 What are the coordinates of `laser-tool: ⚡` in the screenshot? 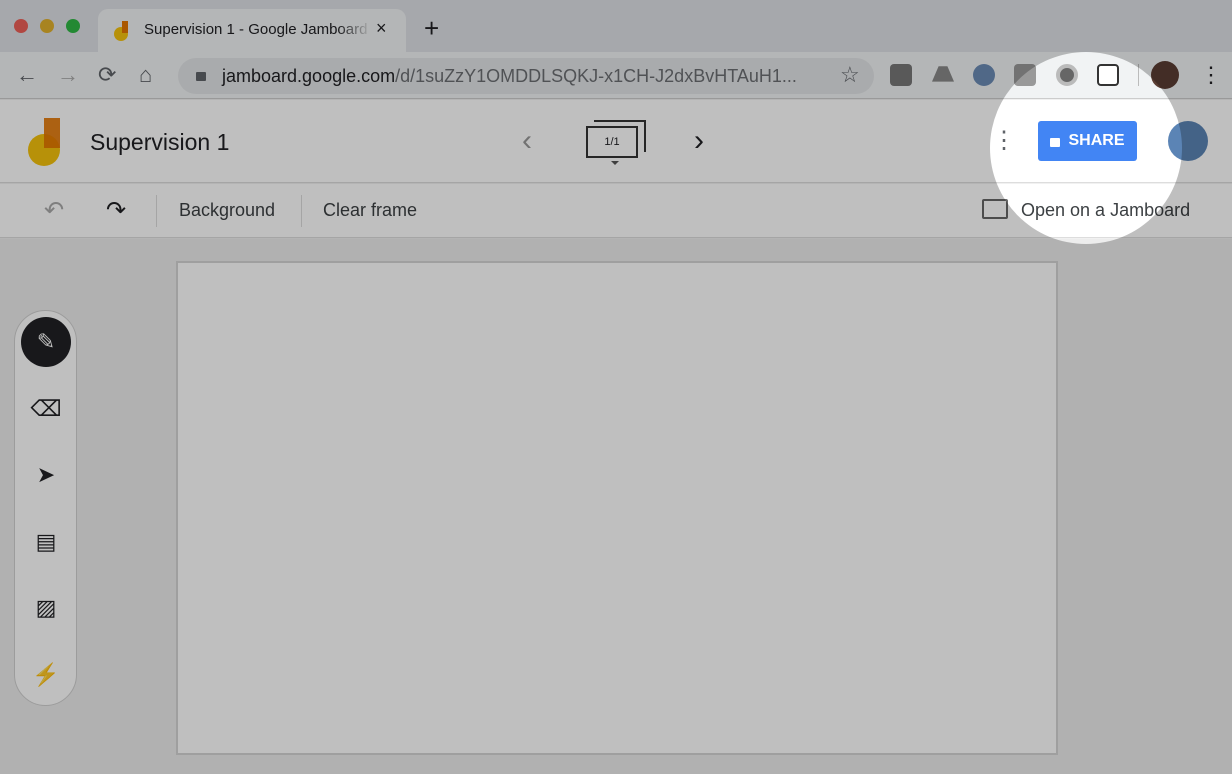 It's located at (46, 675).